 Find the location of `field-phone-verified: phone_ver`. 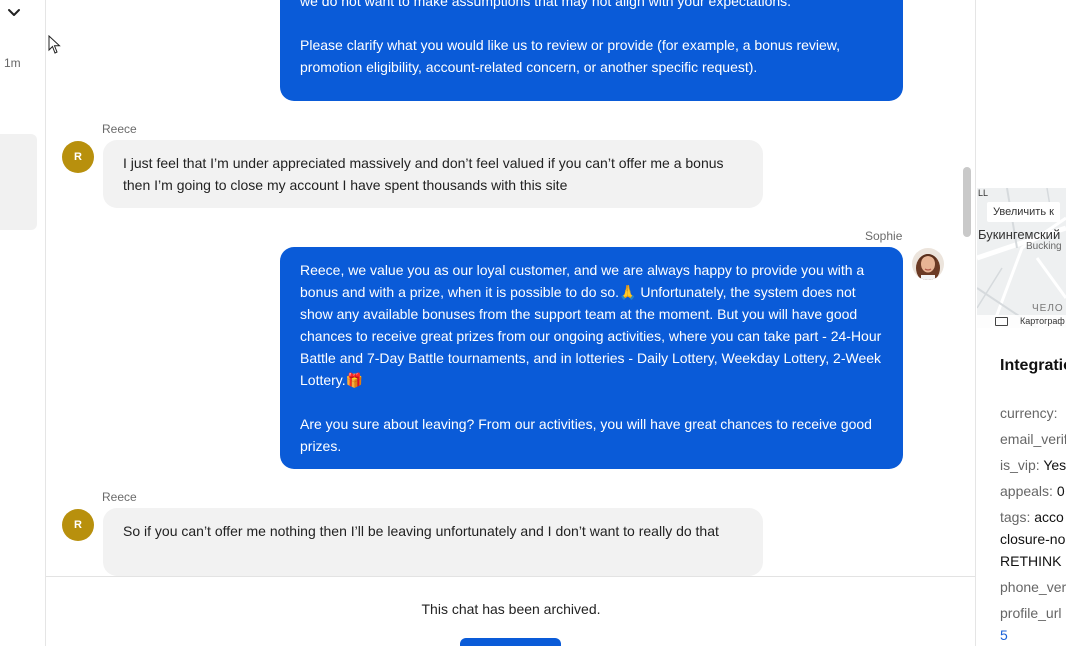

field-phone-verified: phone_ver is located at coordinates (1033, 587).